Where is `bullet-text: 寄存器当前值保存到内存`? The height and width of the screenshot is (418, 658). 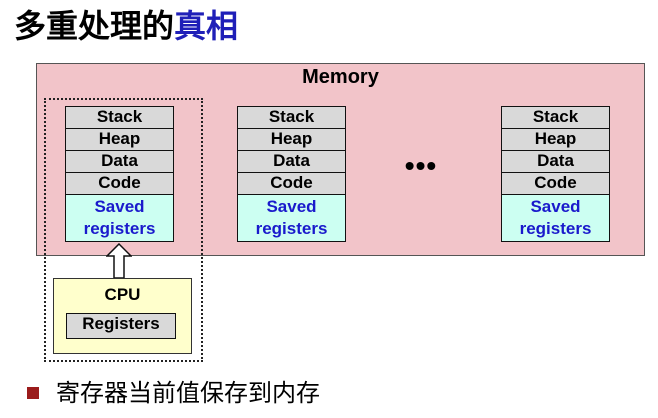 bullet-text: 寄存器当前值保存到内存 is located at coordinates (188, 393).